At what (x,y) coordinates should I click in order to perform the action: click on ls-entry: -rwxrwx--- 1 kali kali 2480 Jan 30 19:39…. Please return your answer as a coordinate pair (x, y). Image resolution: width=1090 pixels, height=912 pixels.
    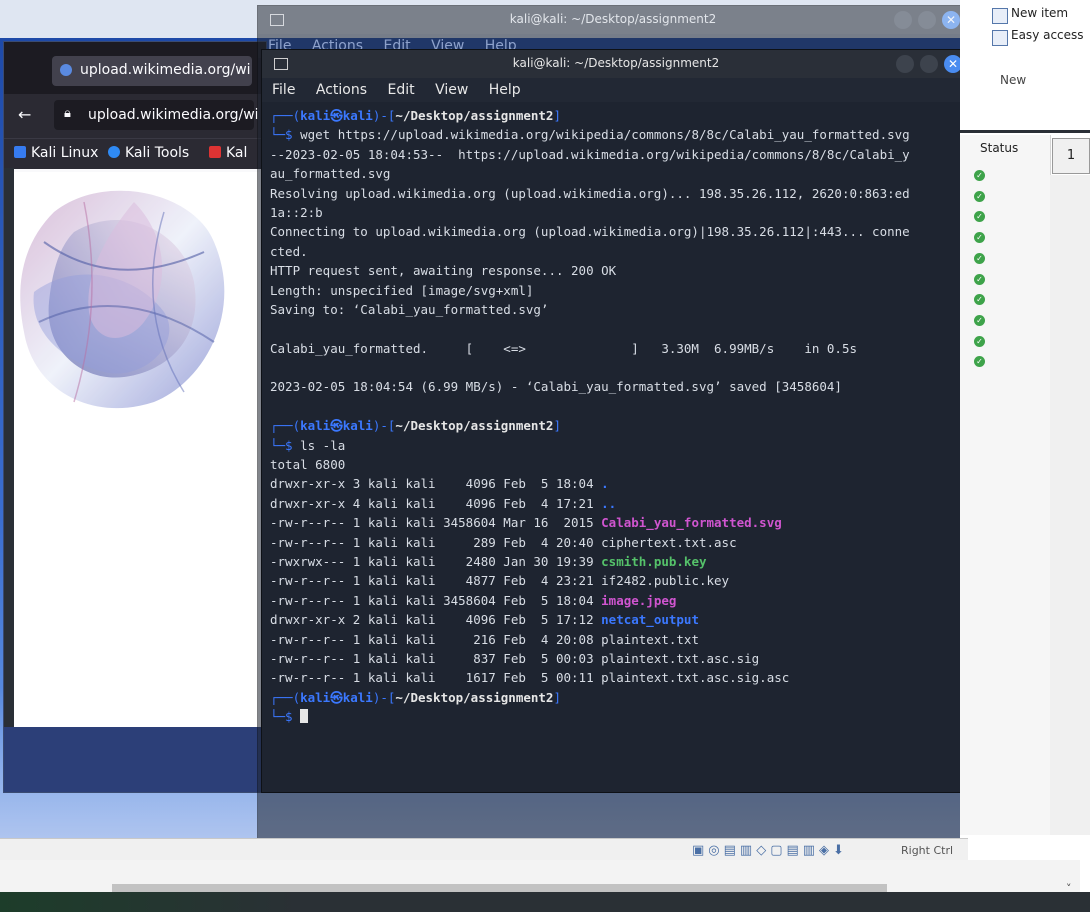
    Looking at the image, I should click on (616, 561).